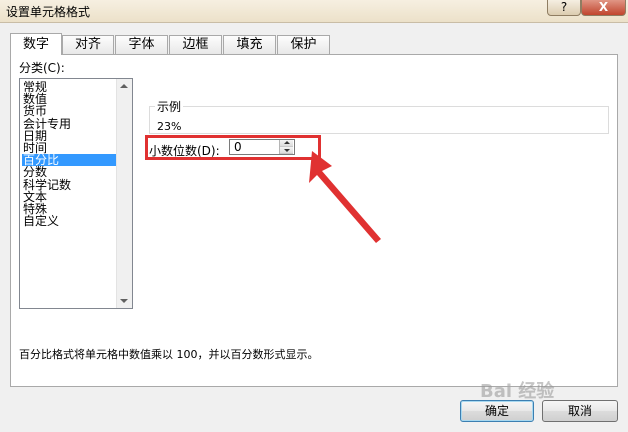 The width and height of the screenshot is (628, 432). I want to click on tab-number: 数字, so click(36, 44).